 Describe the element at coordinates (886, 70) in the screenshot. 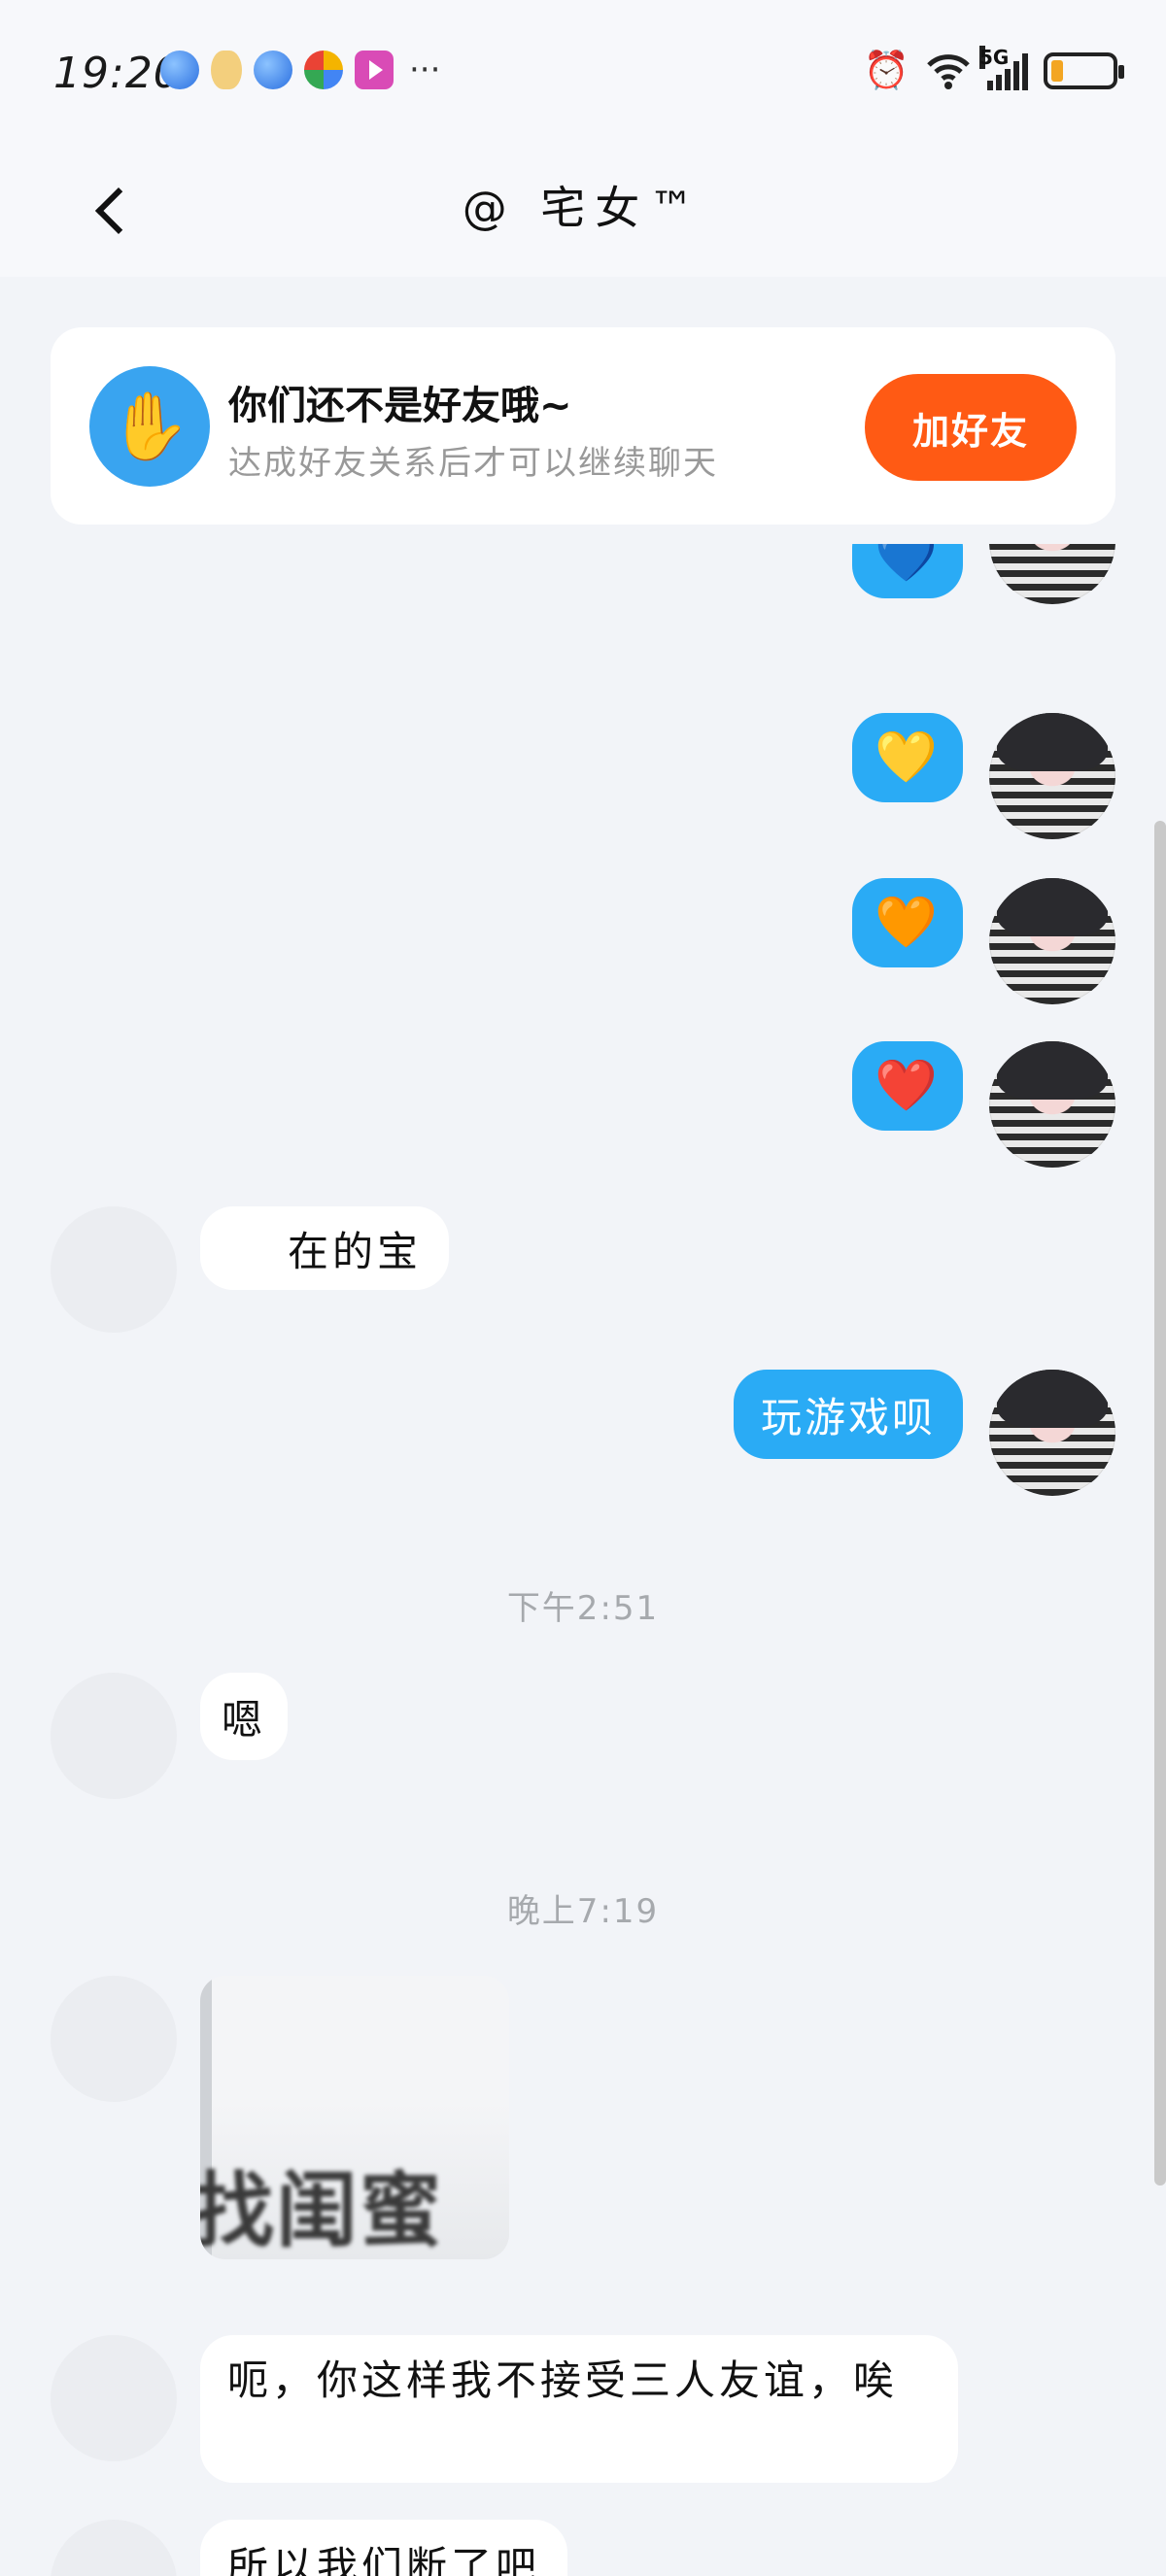

I see `alarm-icon: ⏰` at that location.